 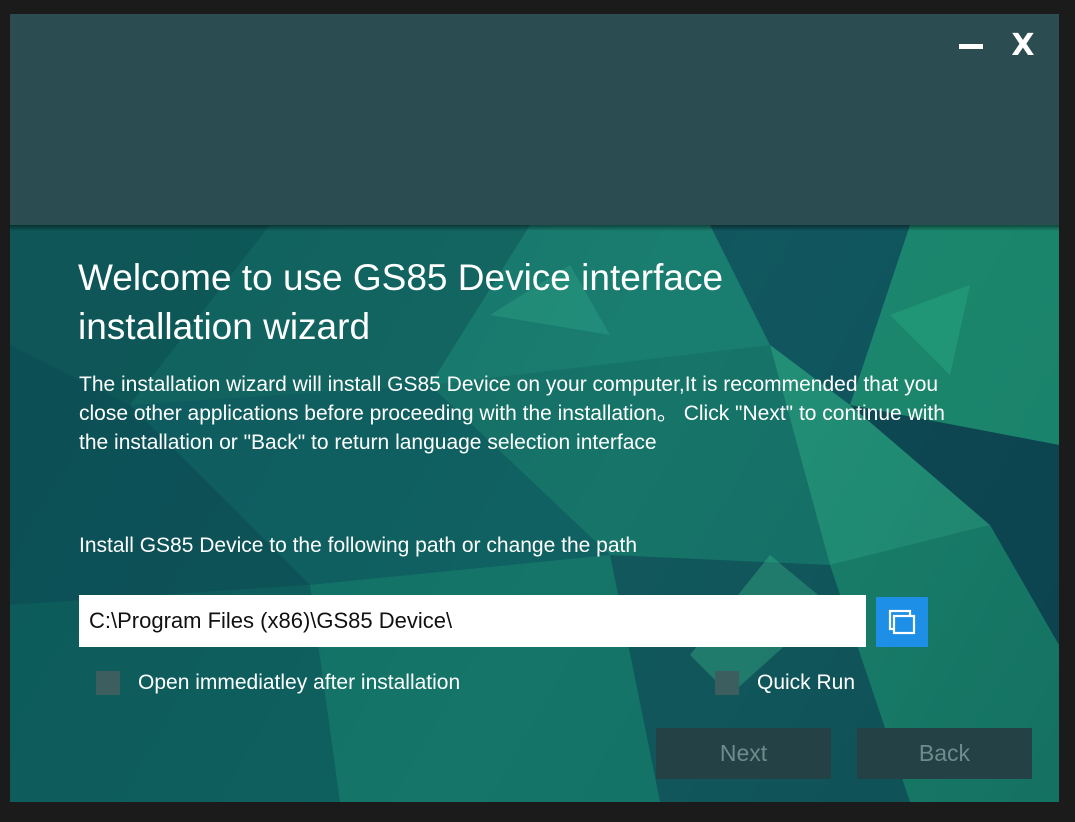 I want to click on open-after-install-checkbox: Open immediatley after installation, so click(x=278, y=683).